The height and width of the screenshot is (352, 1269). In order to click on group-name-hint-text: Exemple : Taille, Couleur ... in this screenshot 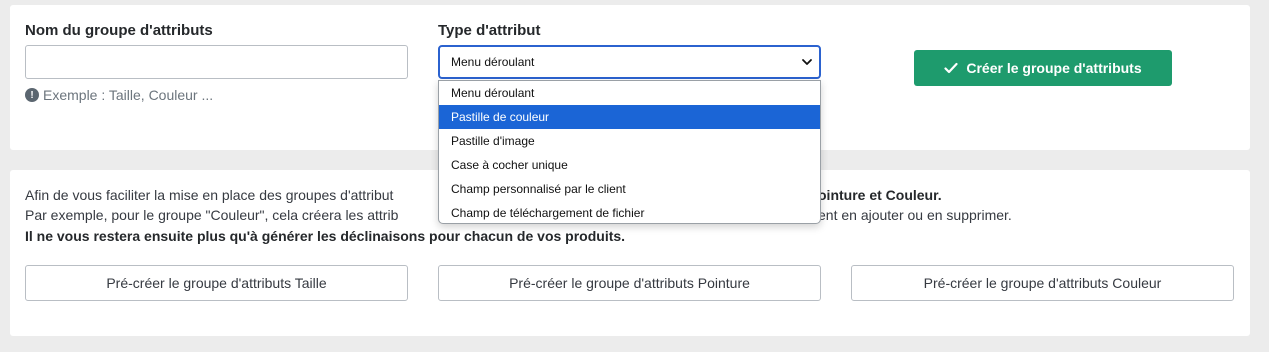, I will do `click(128, 95)`.